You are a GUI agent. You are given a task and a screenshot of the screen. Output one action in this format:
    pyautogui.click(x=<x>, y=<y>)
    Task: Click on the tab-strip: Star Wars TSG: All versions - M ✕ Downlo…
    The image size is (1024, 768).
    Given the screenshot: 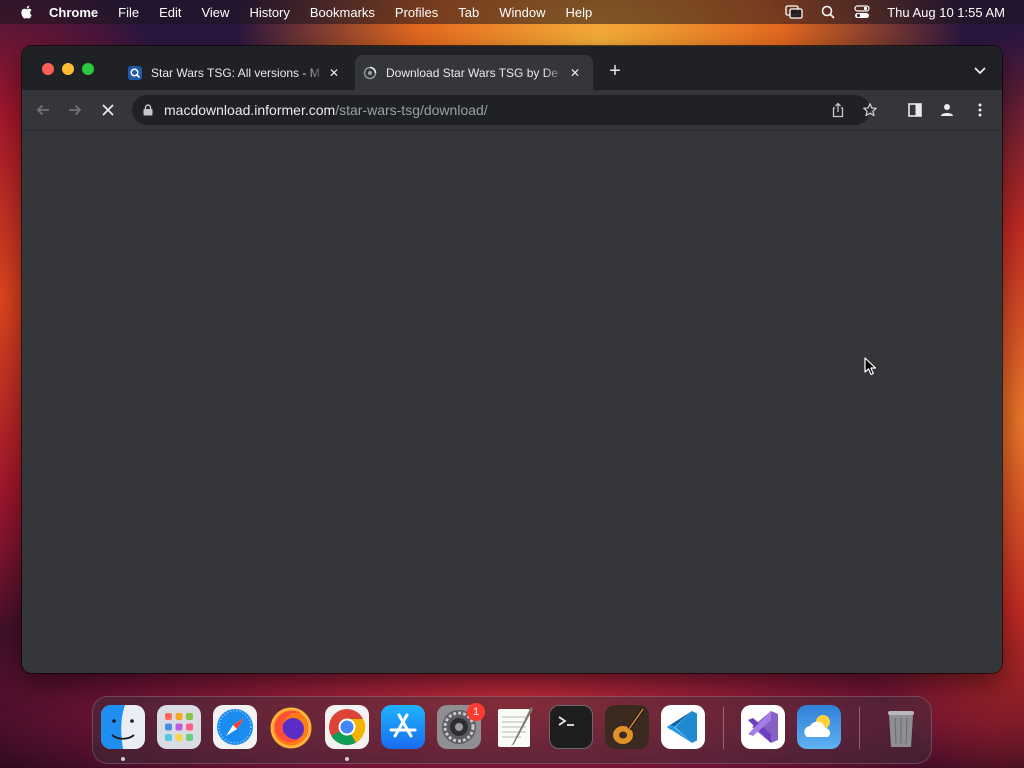 What is the action you would take?
    pyautogui.click(x=512, y=68)
    